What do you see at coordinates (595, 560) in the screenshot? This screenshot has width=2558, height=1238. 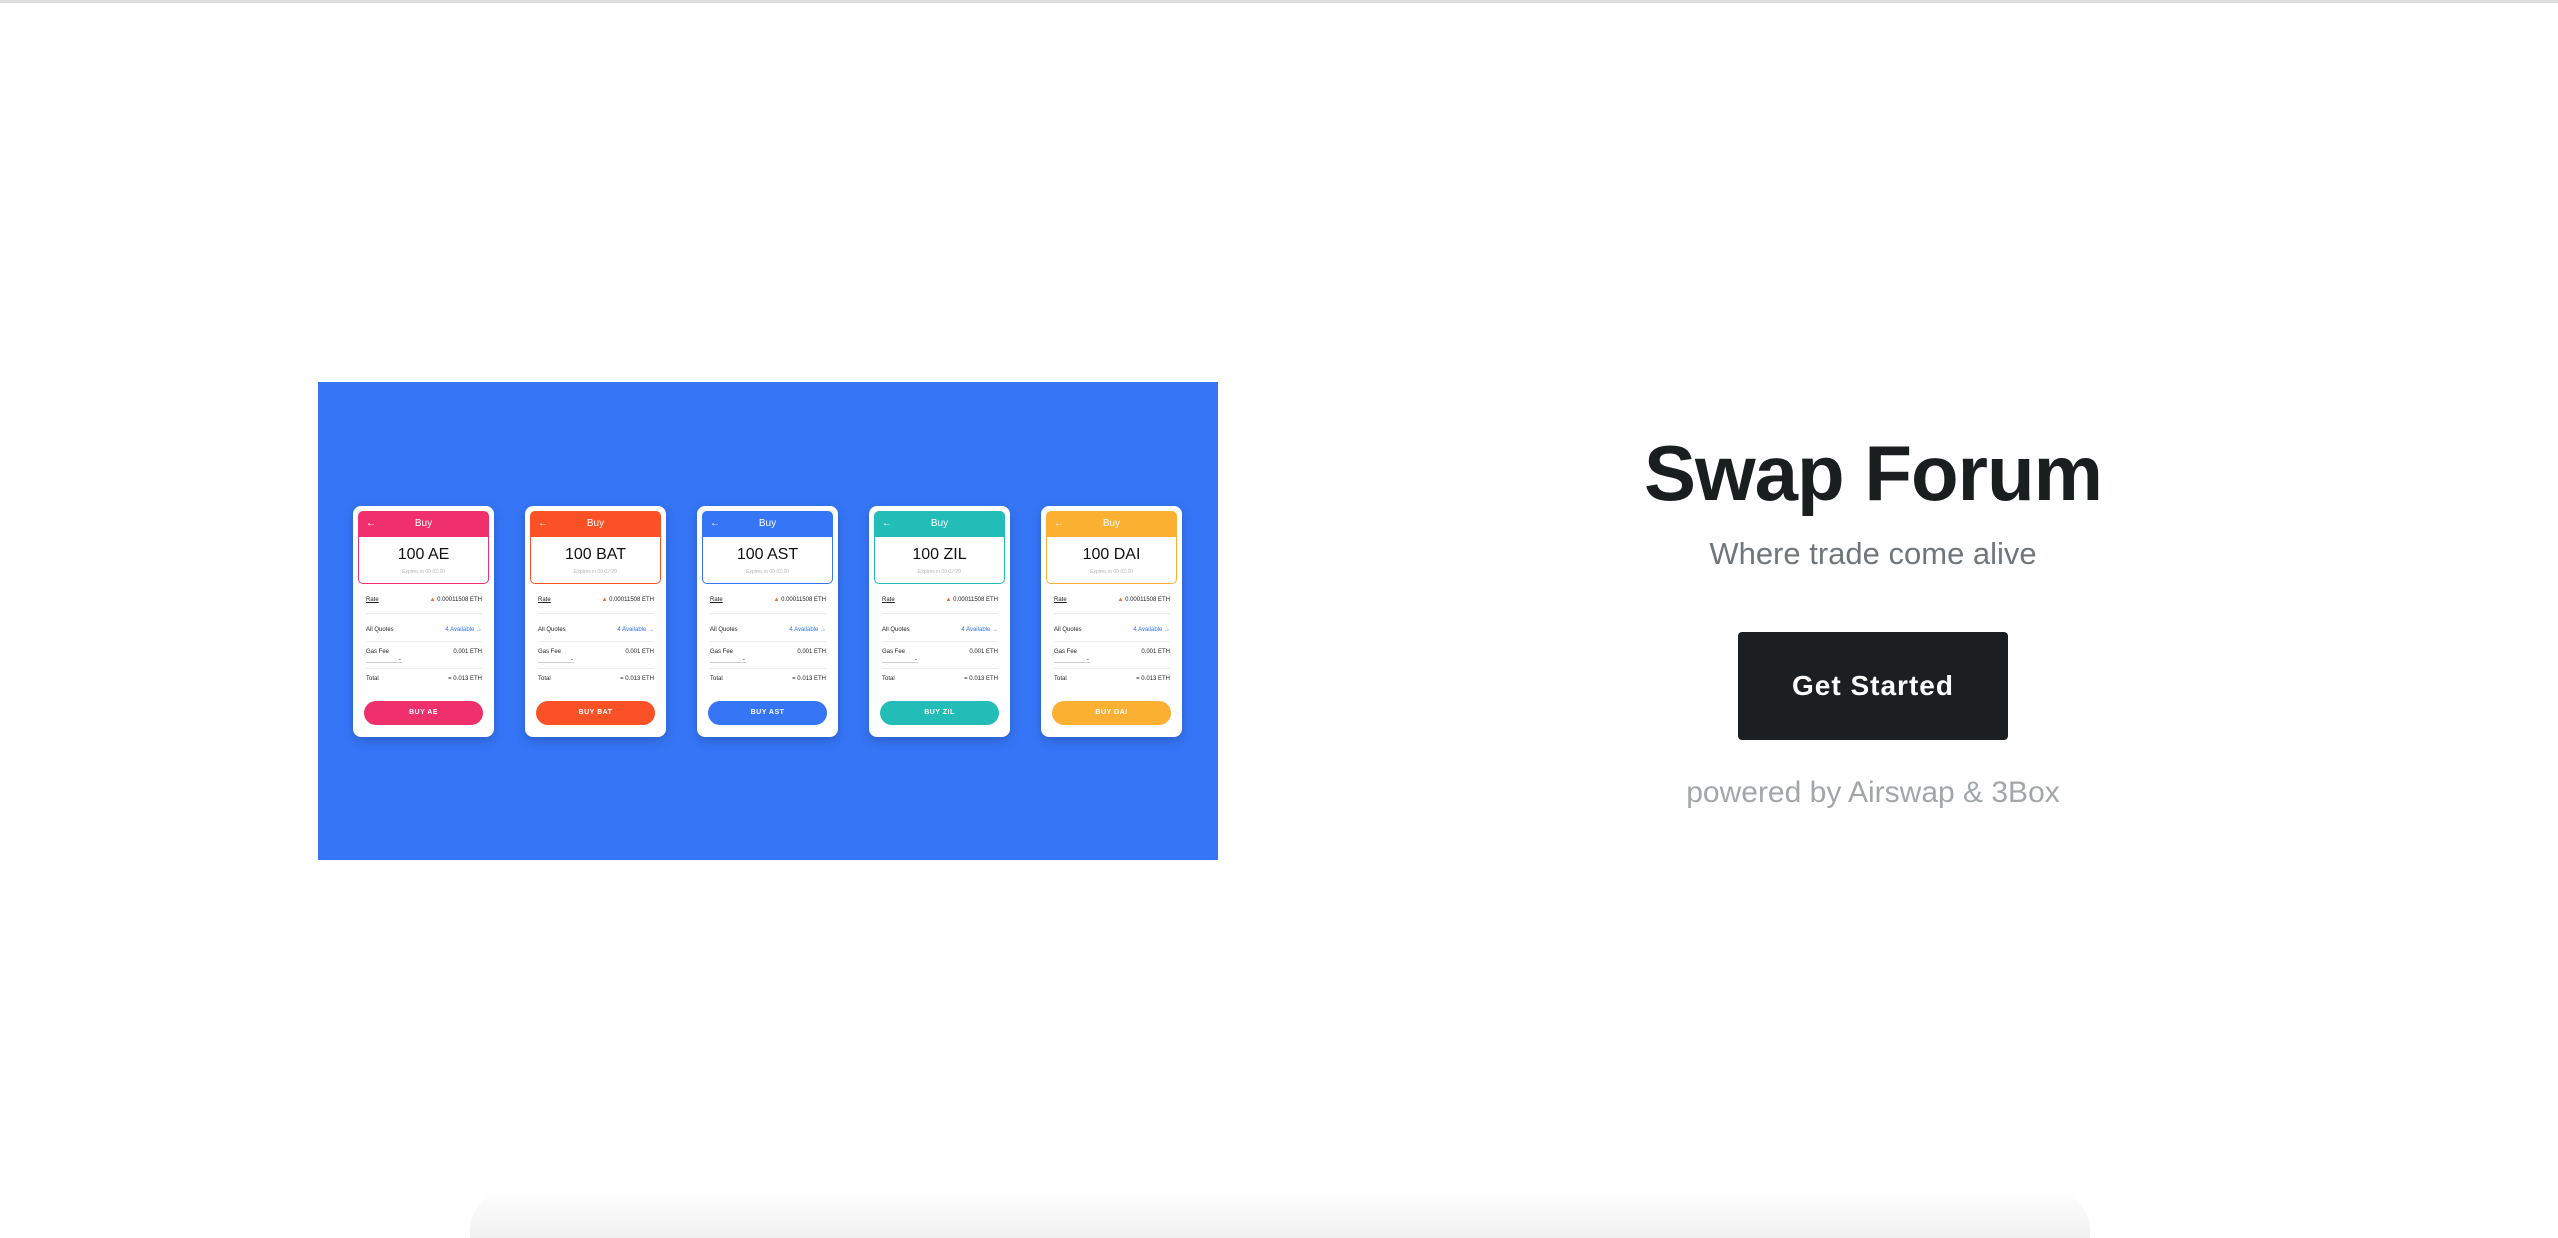 I see `amount-box: 100 BAT Expires in 00:02:20` at bounding box center [595, 560].